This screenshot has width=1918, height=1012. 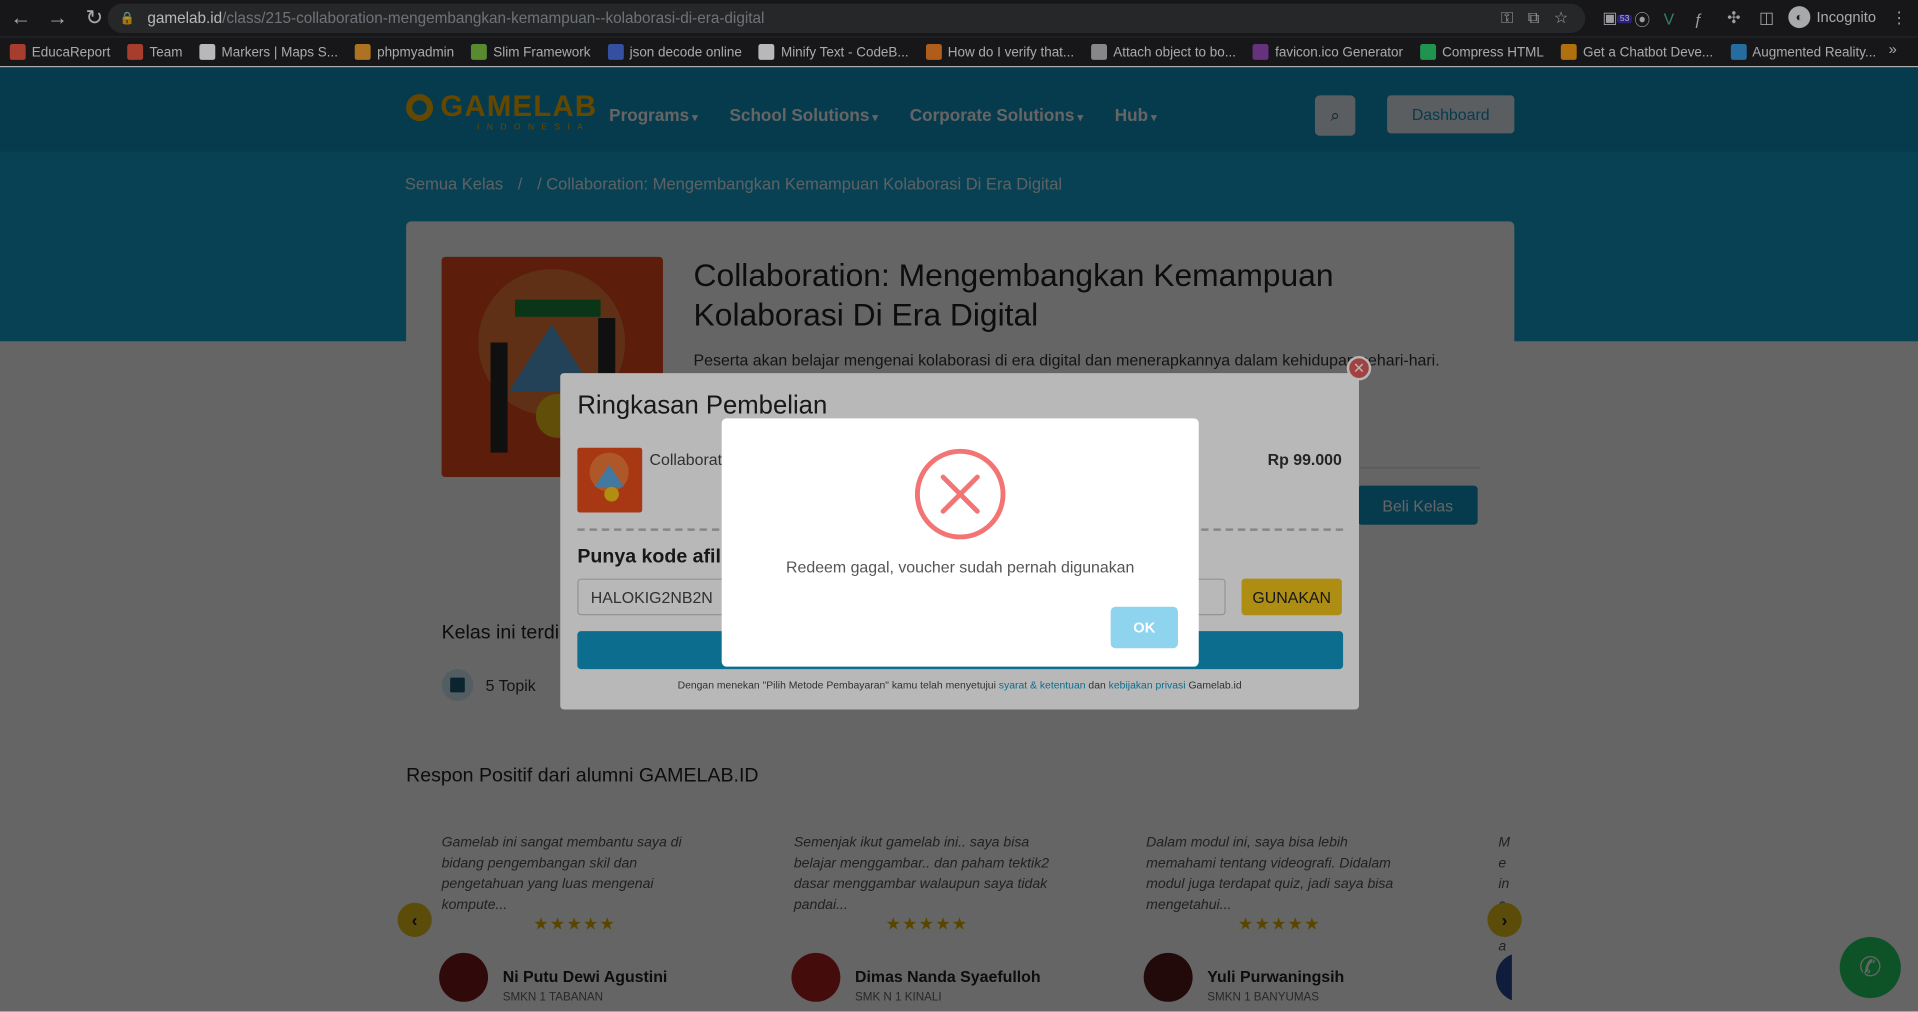 I want to click on reload-icon: ↻, so click(x=94, y=18).